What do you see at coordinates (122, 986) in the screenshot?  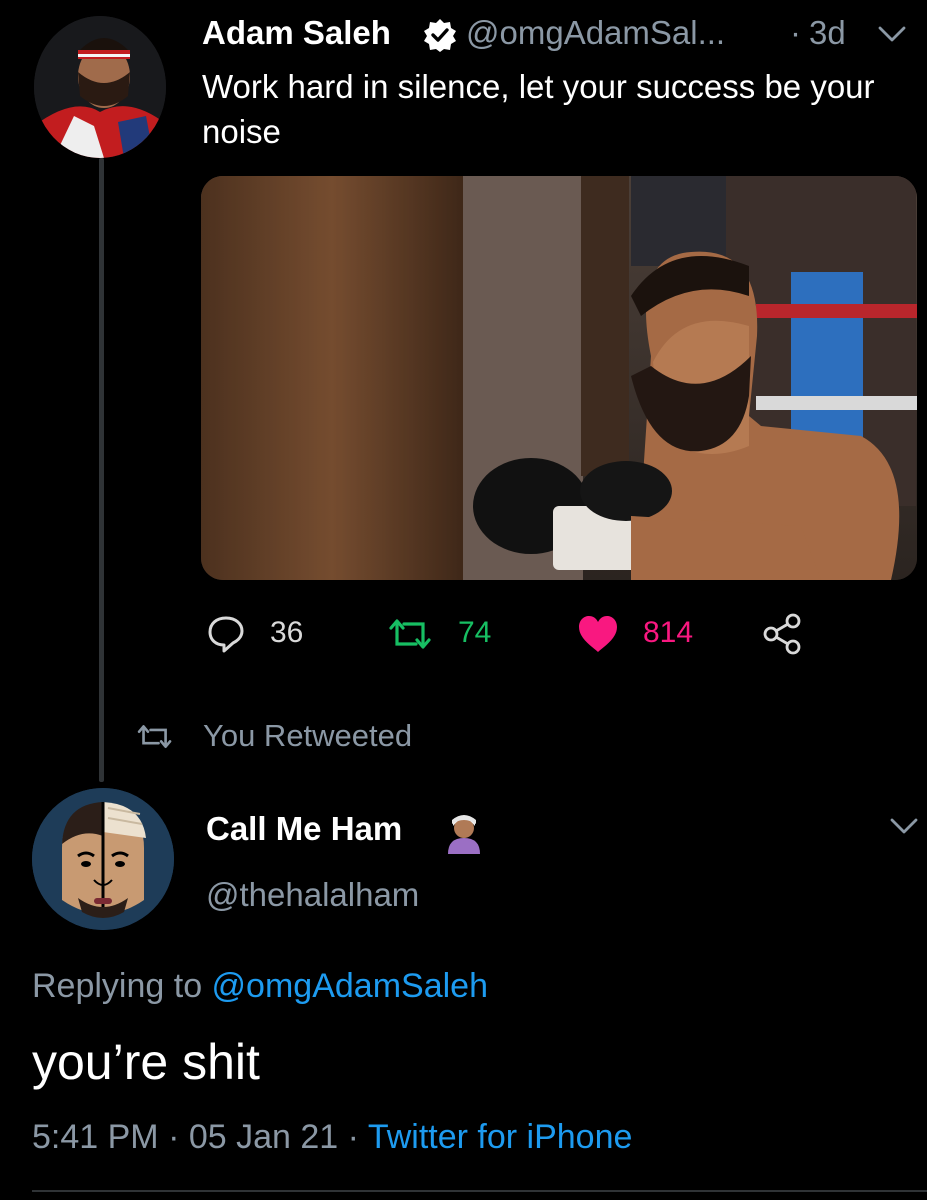 I see `replying-to-prefix: Replying to` at bounding box center [122, 986].